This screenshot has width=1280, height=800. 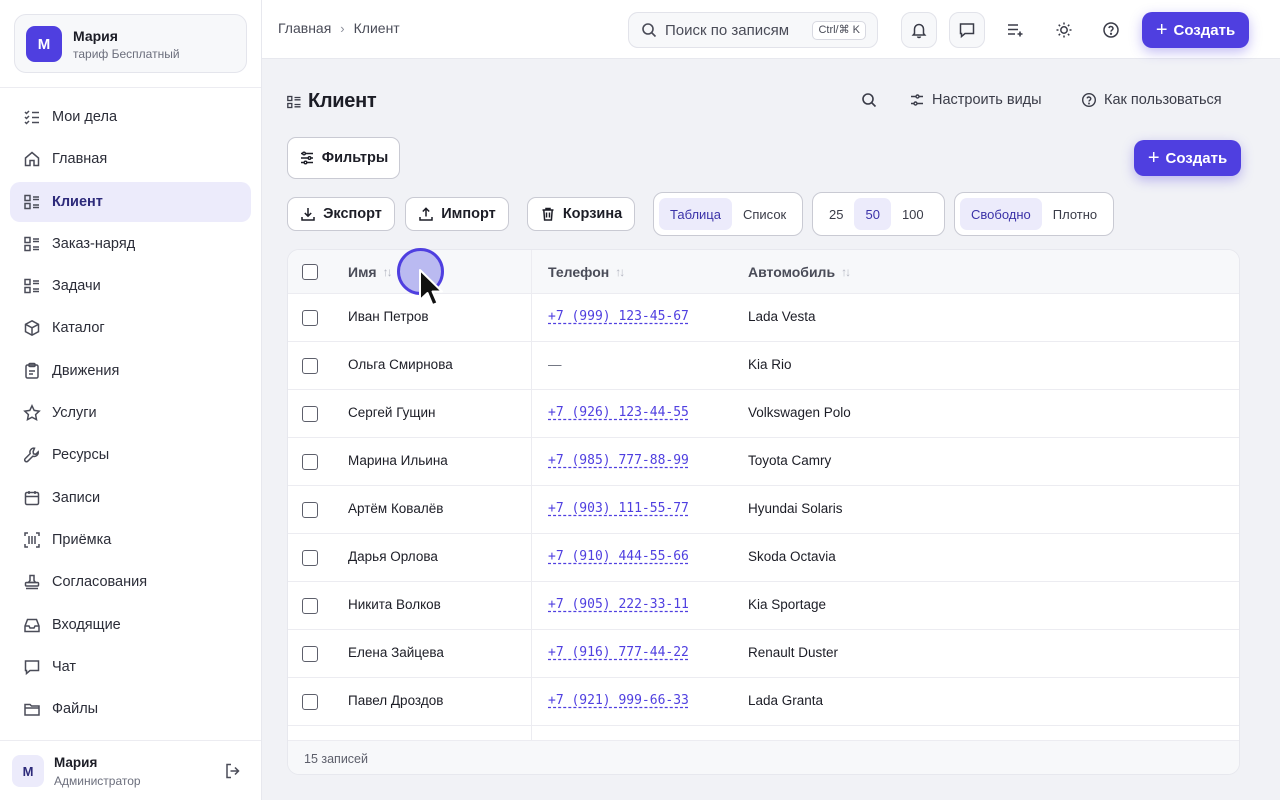 What do you see at coordinates (130, 159) in the screenshot?
I see `sidebar-item-home: Главная` at bounding box center [130, 159].